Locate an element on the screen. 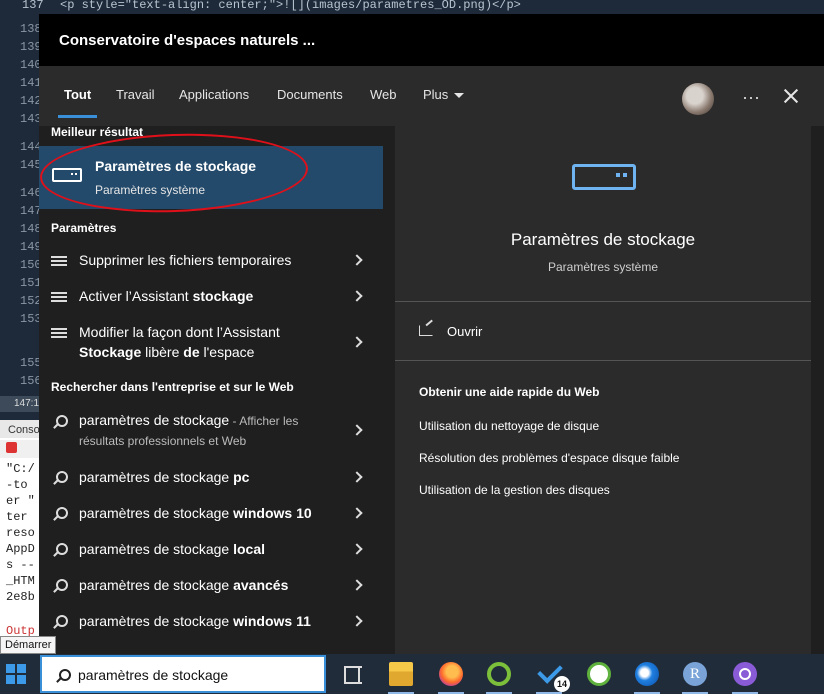 Image resolution: width=824 pixels, height=694 pixels. tab-documents: Documents is located at coordinates (310, 95).